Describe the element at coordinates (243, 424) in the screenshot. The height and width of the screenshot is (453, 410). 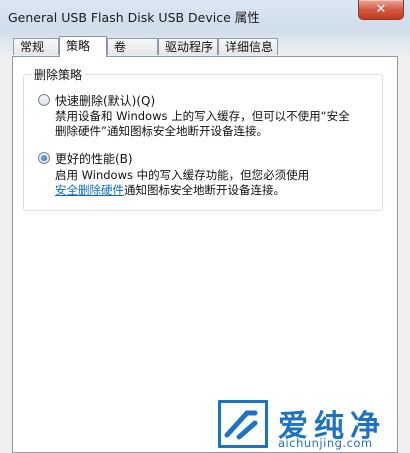
I see `watermark-logo-icon` at that location.